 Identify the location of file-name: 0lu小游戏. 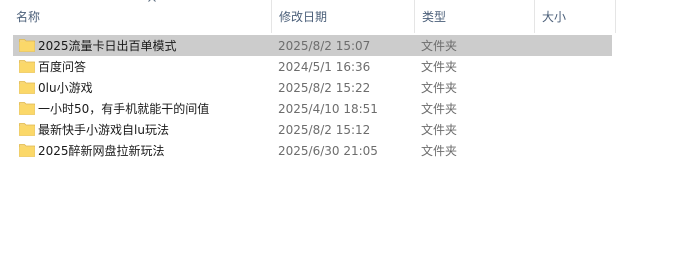
(65, 88).